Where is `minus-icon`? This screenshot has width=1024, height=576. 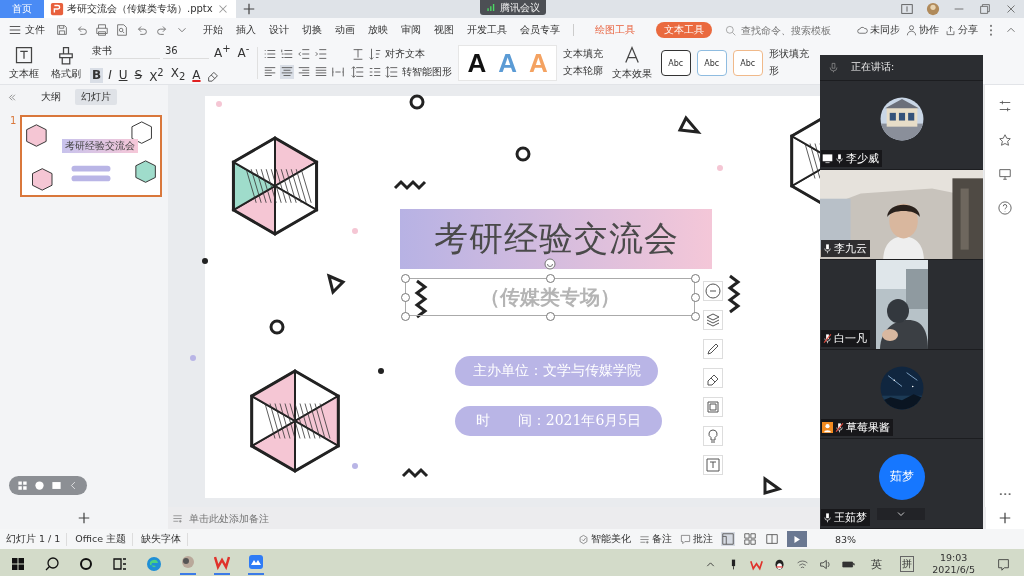 minus-icon is located at coordinates (713, 291).